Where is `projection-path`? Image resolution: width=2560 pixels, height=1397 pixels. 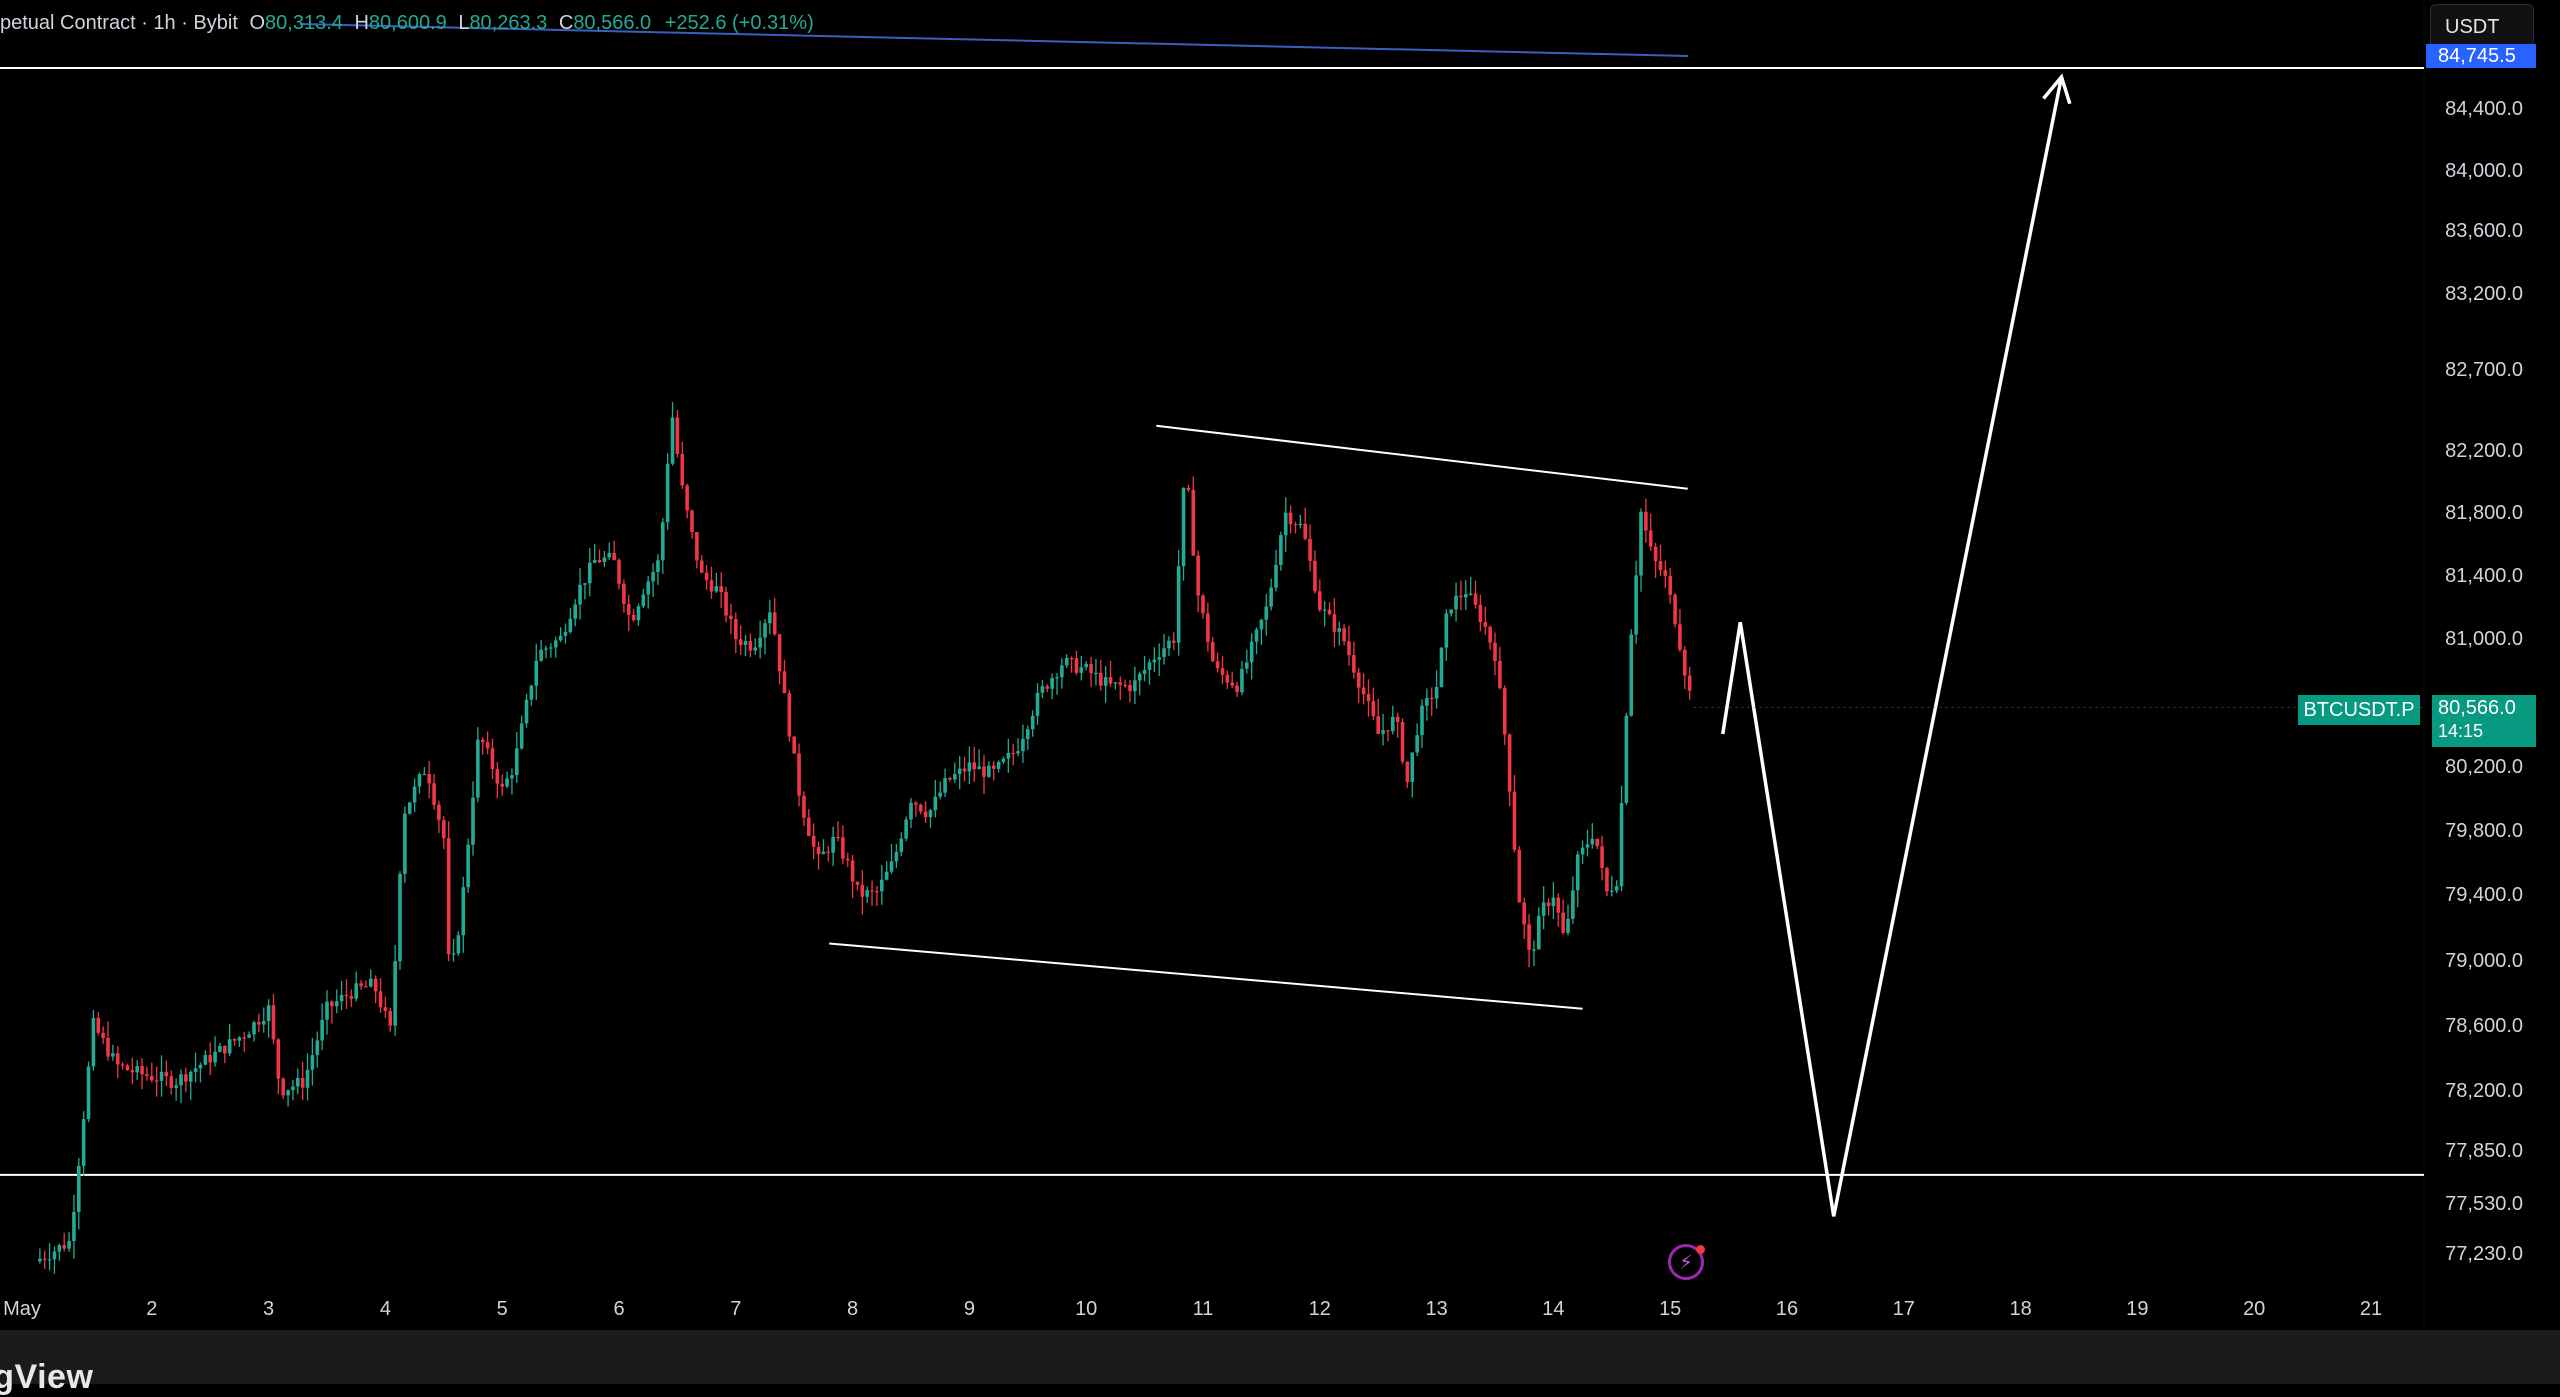 projection-path is located at coordinates (1892, 646).